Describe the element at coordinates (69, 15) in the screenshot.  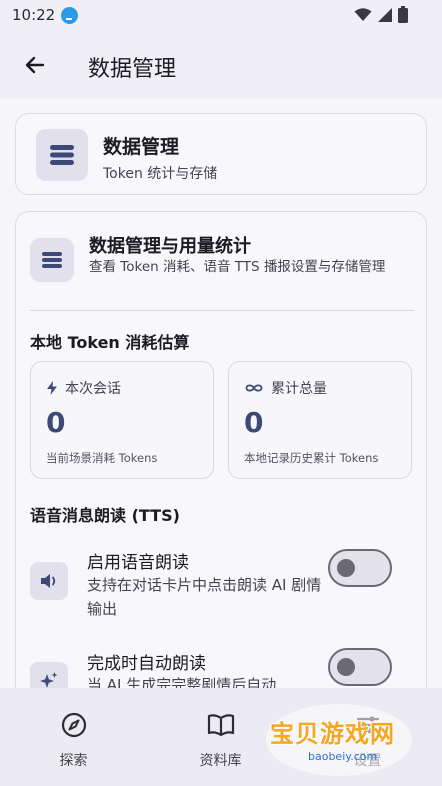
I see `download-icon` at that location.